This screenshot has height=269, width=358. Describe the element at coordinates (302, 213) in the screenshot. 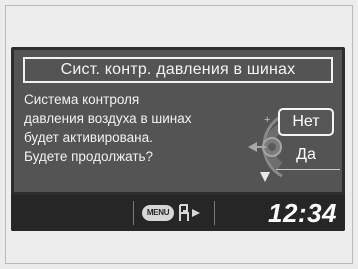

I see `clock-time: 12:34` at that location.